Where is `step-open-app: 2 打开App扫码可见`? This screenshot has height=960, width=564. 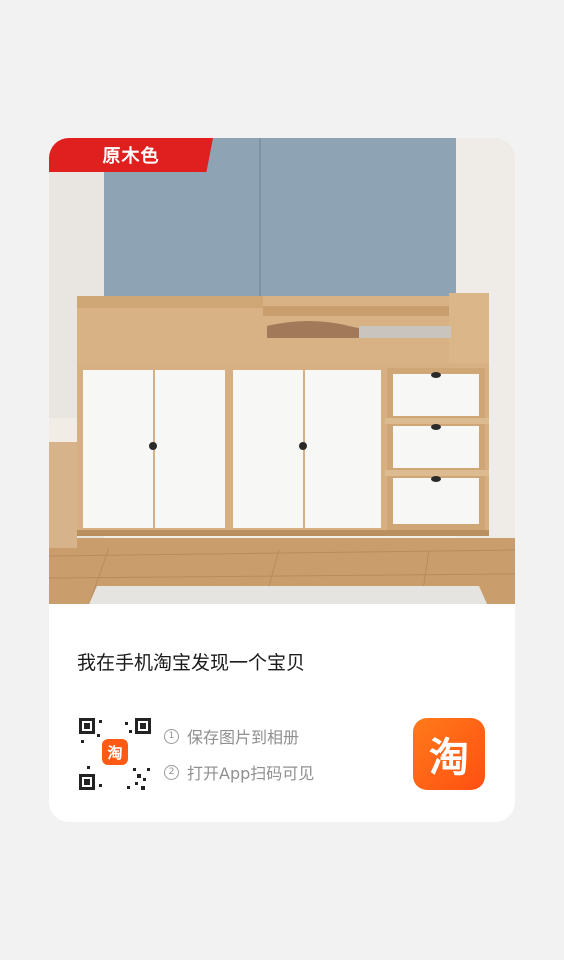 step-open-app: 2 打开App扫码可见 is located at coordinates (239, 772).